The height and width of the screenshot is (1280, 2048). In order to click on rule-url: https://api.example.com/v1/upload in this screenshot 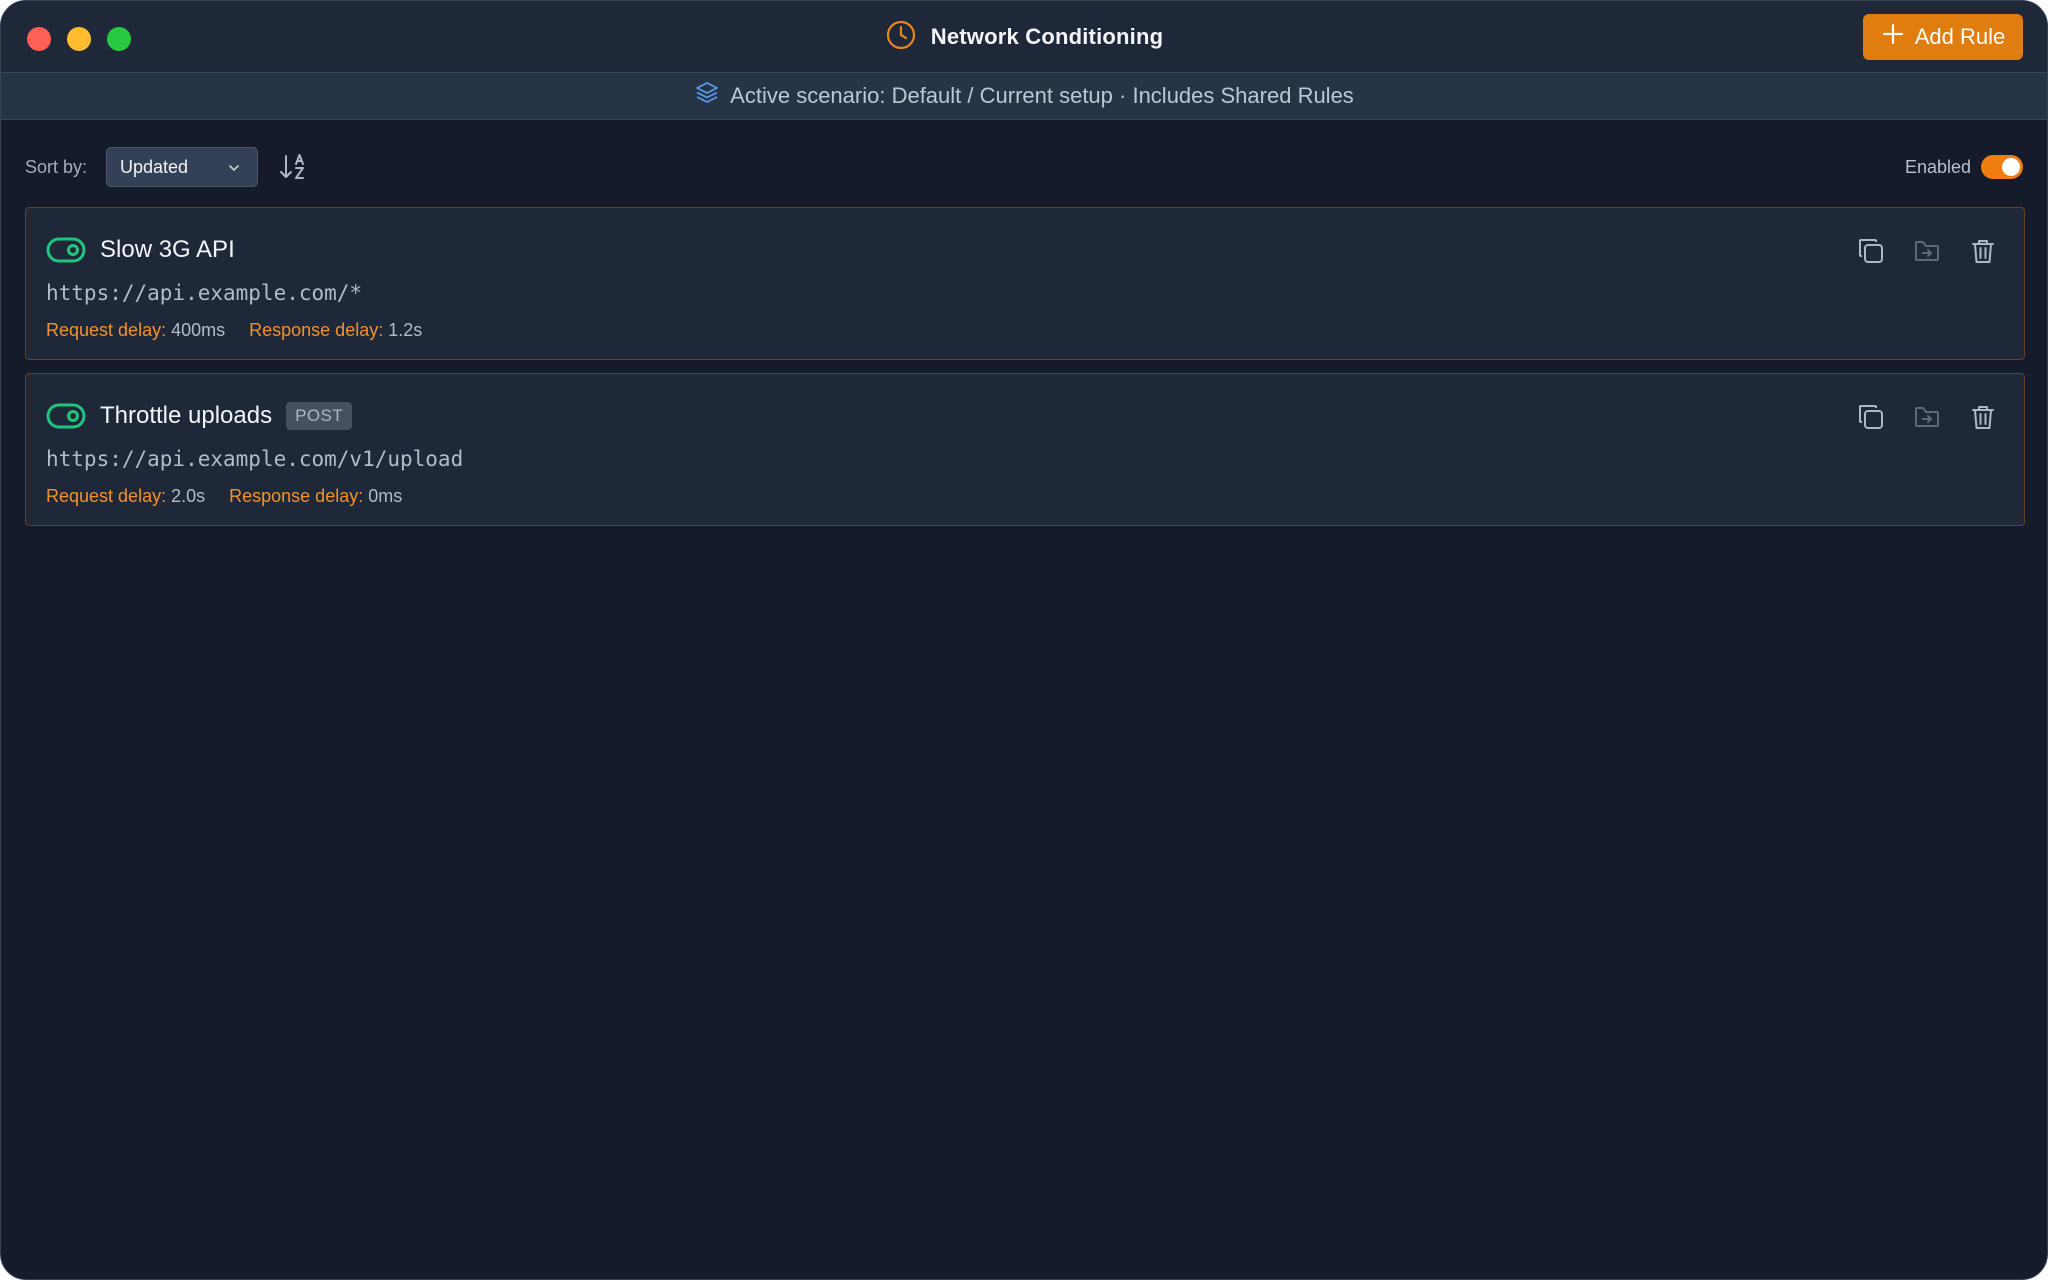, I will do `click(255, 459)`.